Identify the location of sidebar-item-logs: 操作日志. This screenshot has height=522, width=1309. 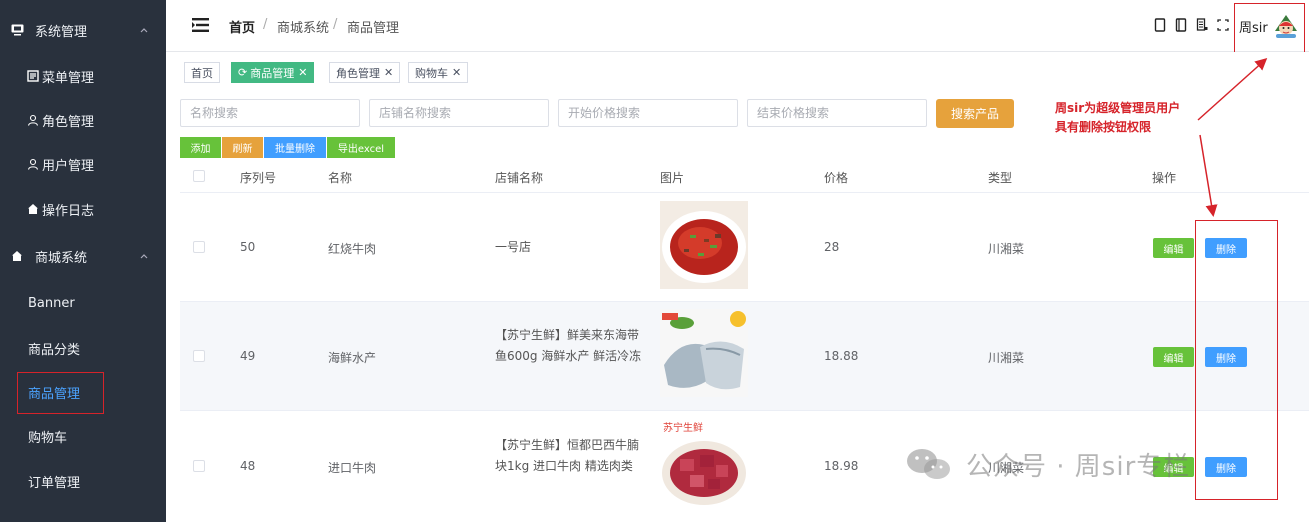
(83, 209).